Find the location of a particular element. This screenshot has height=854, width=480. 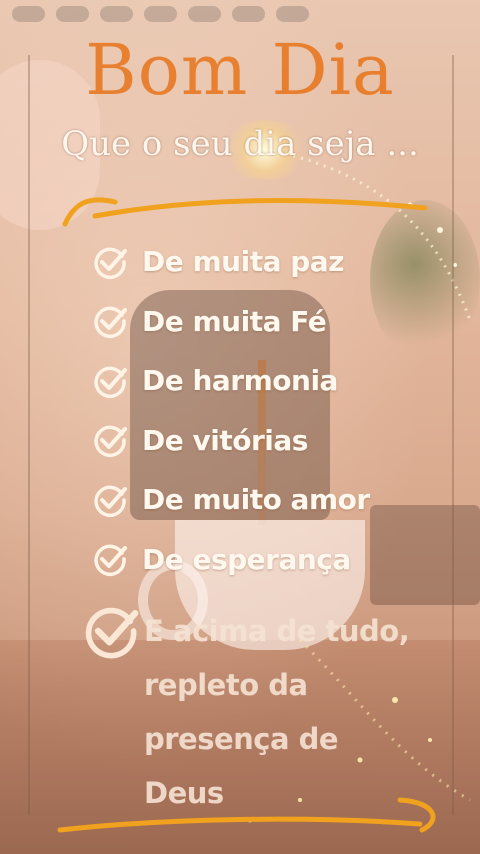

list-item-label: De esperança is located at coordinates (246, 559).